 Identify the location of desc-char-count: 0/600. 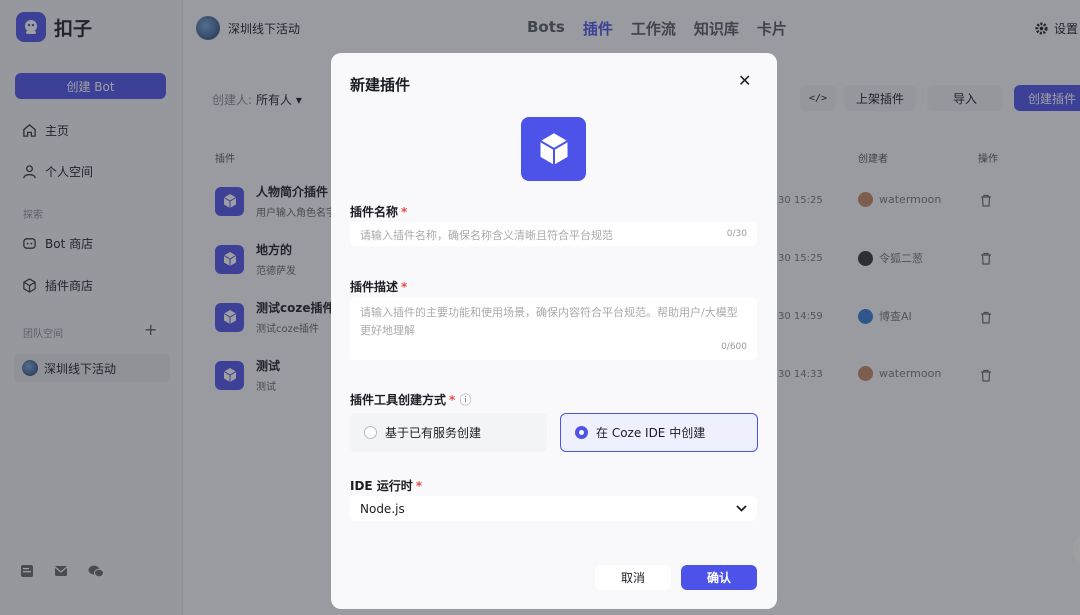
(734, 347).